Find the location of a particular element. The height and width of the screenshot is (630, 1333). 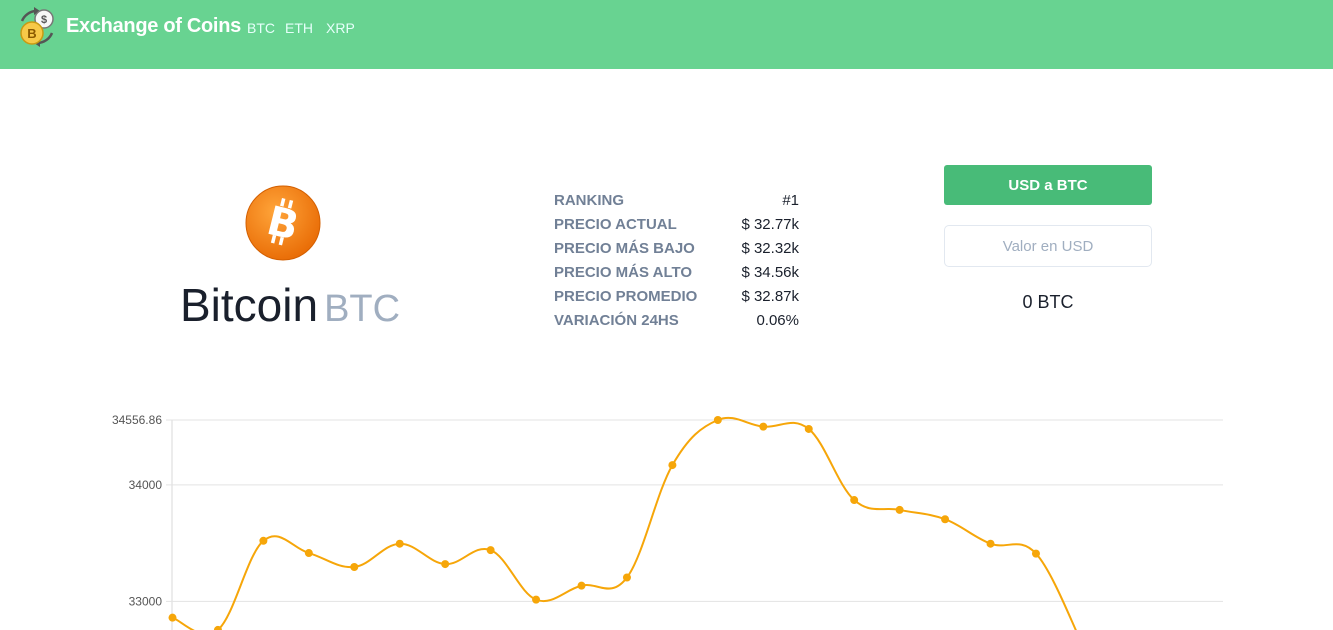

stat-value: $ 32.87k is located at coordinates (770, 296).